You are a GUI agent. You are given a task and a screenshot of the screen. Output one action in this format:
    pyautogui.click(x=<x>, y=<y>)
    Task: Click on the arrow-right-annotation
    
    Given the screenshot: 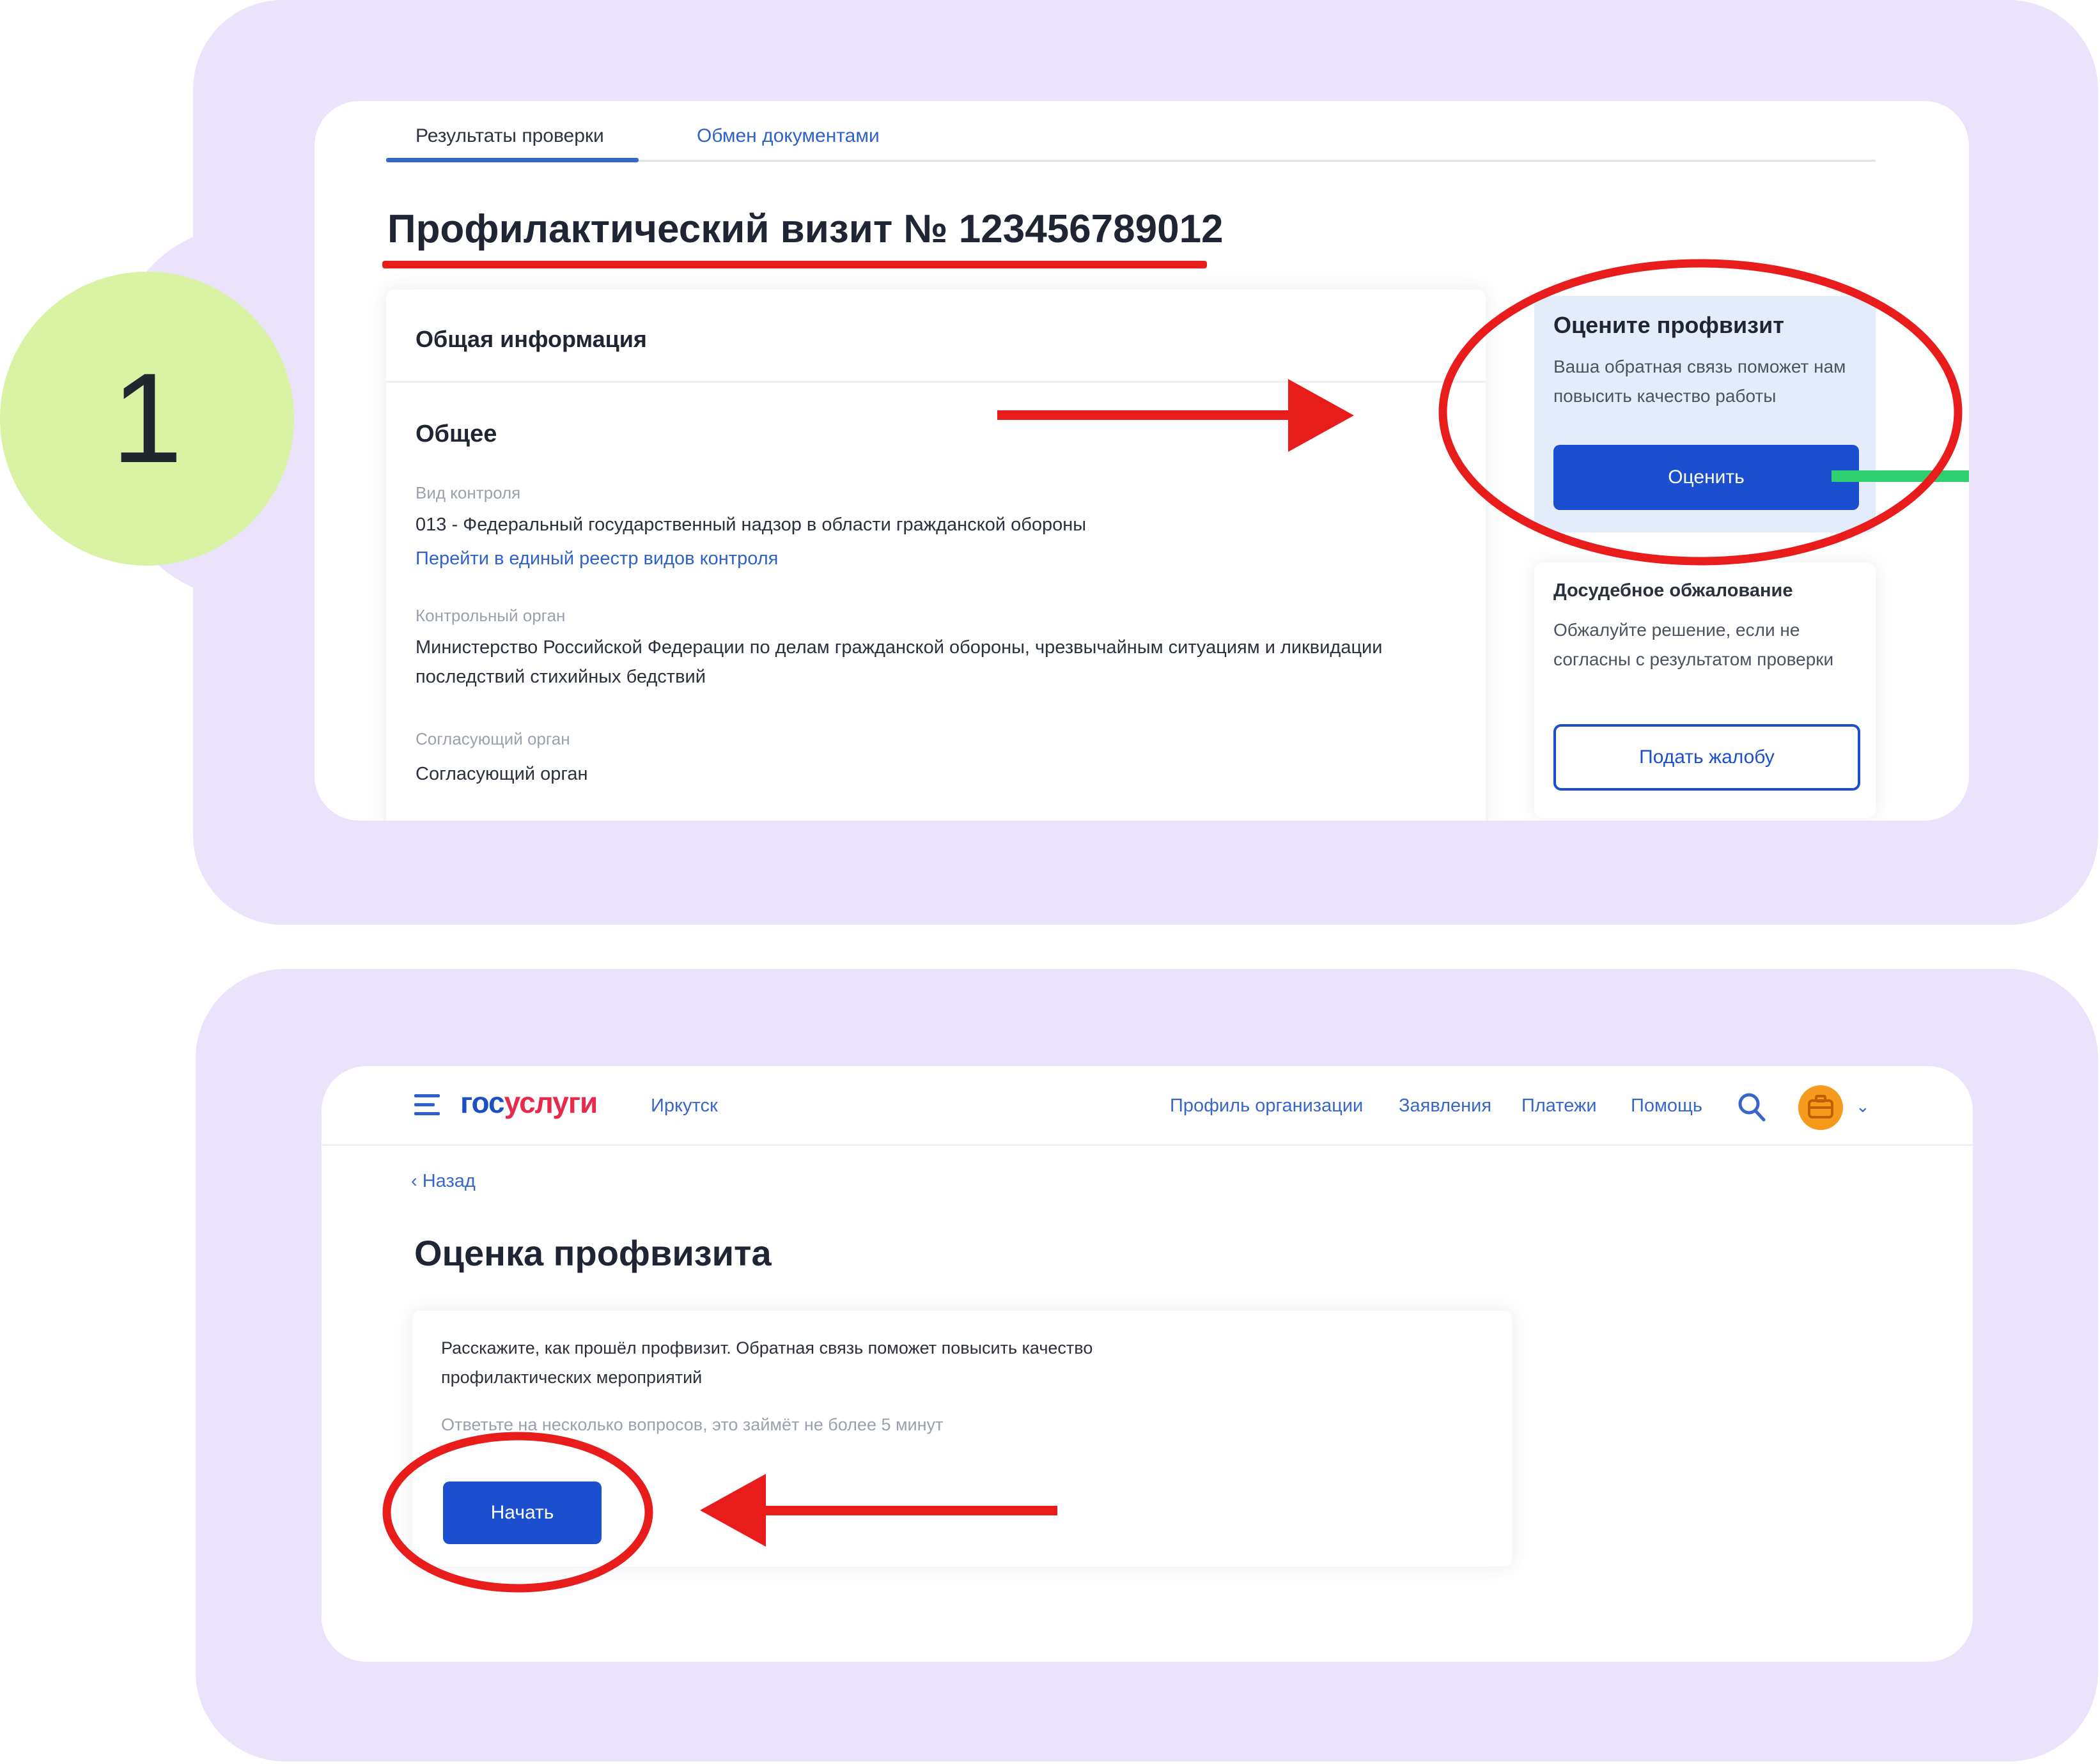 What is the action you would take?
    pyautogui.click(x=1175, y=415)
    